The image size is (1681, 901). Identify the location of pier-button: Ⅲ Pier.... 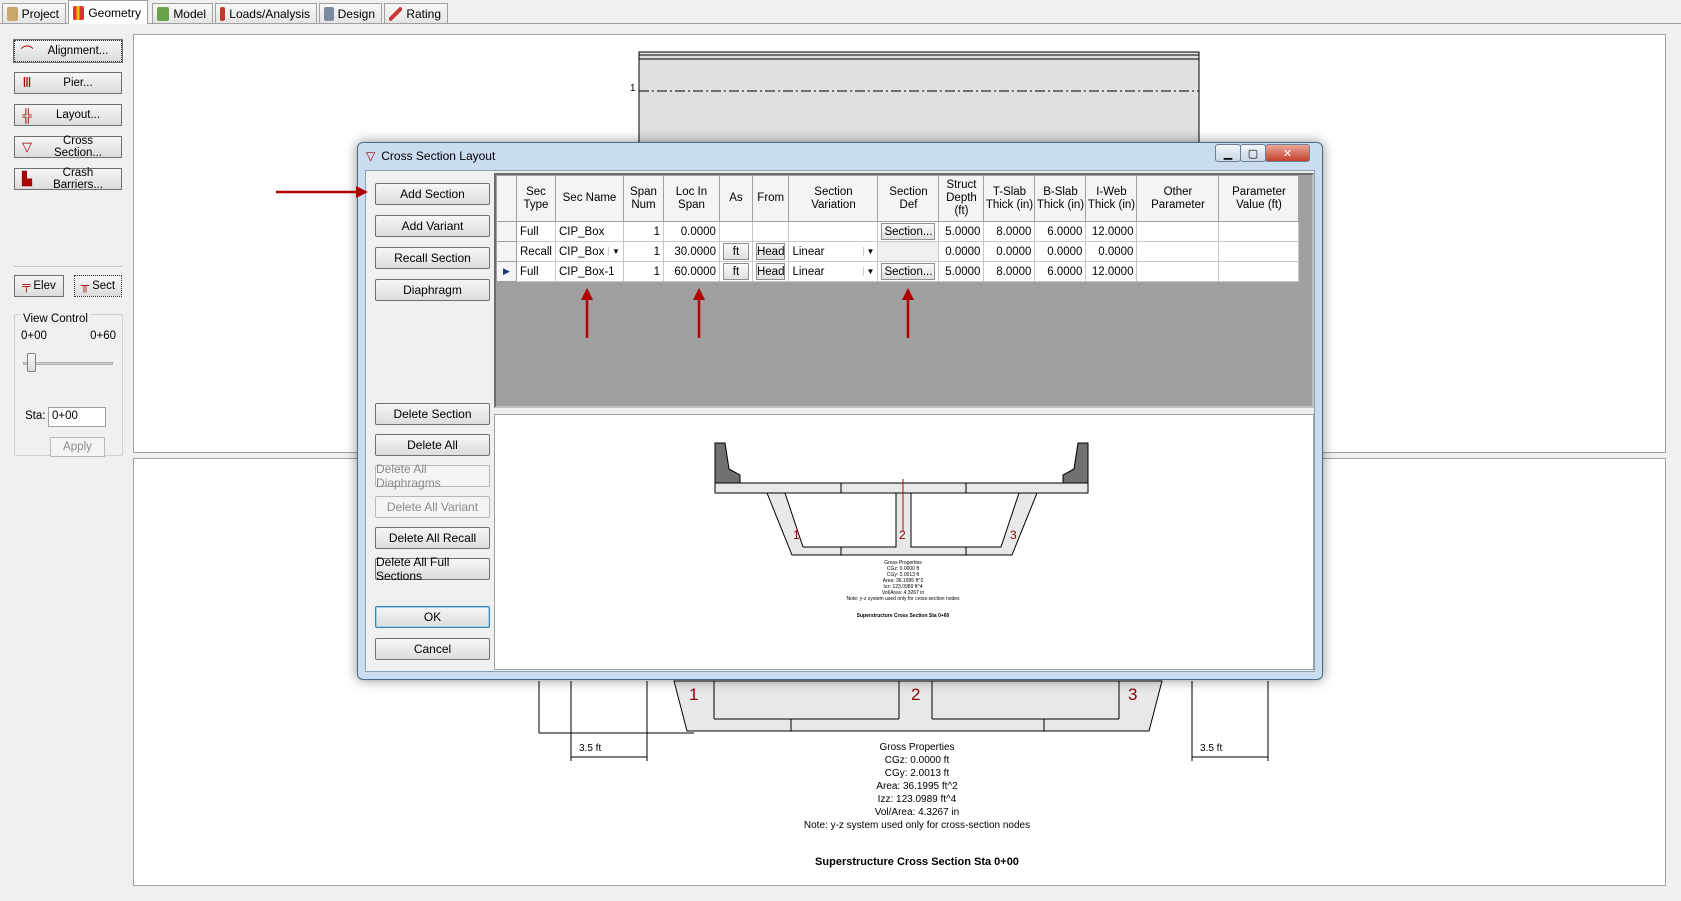
(68, 83).